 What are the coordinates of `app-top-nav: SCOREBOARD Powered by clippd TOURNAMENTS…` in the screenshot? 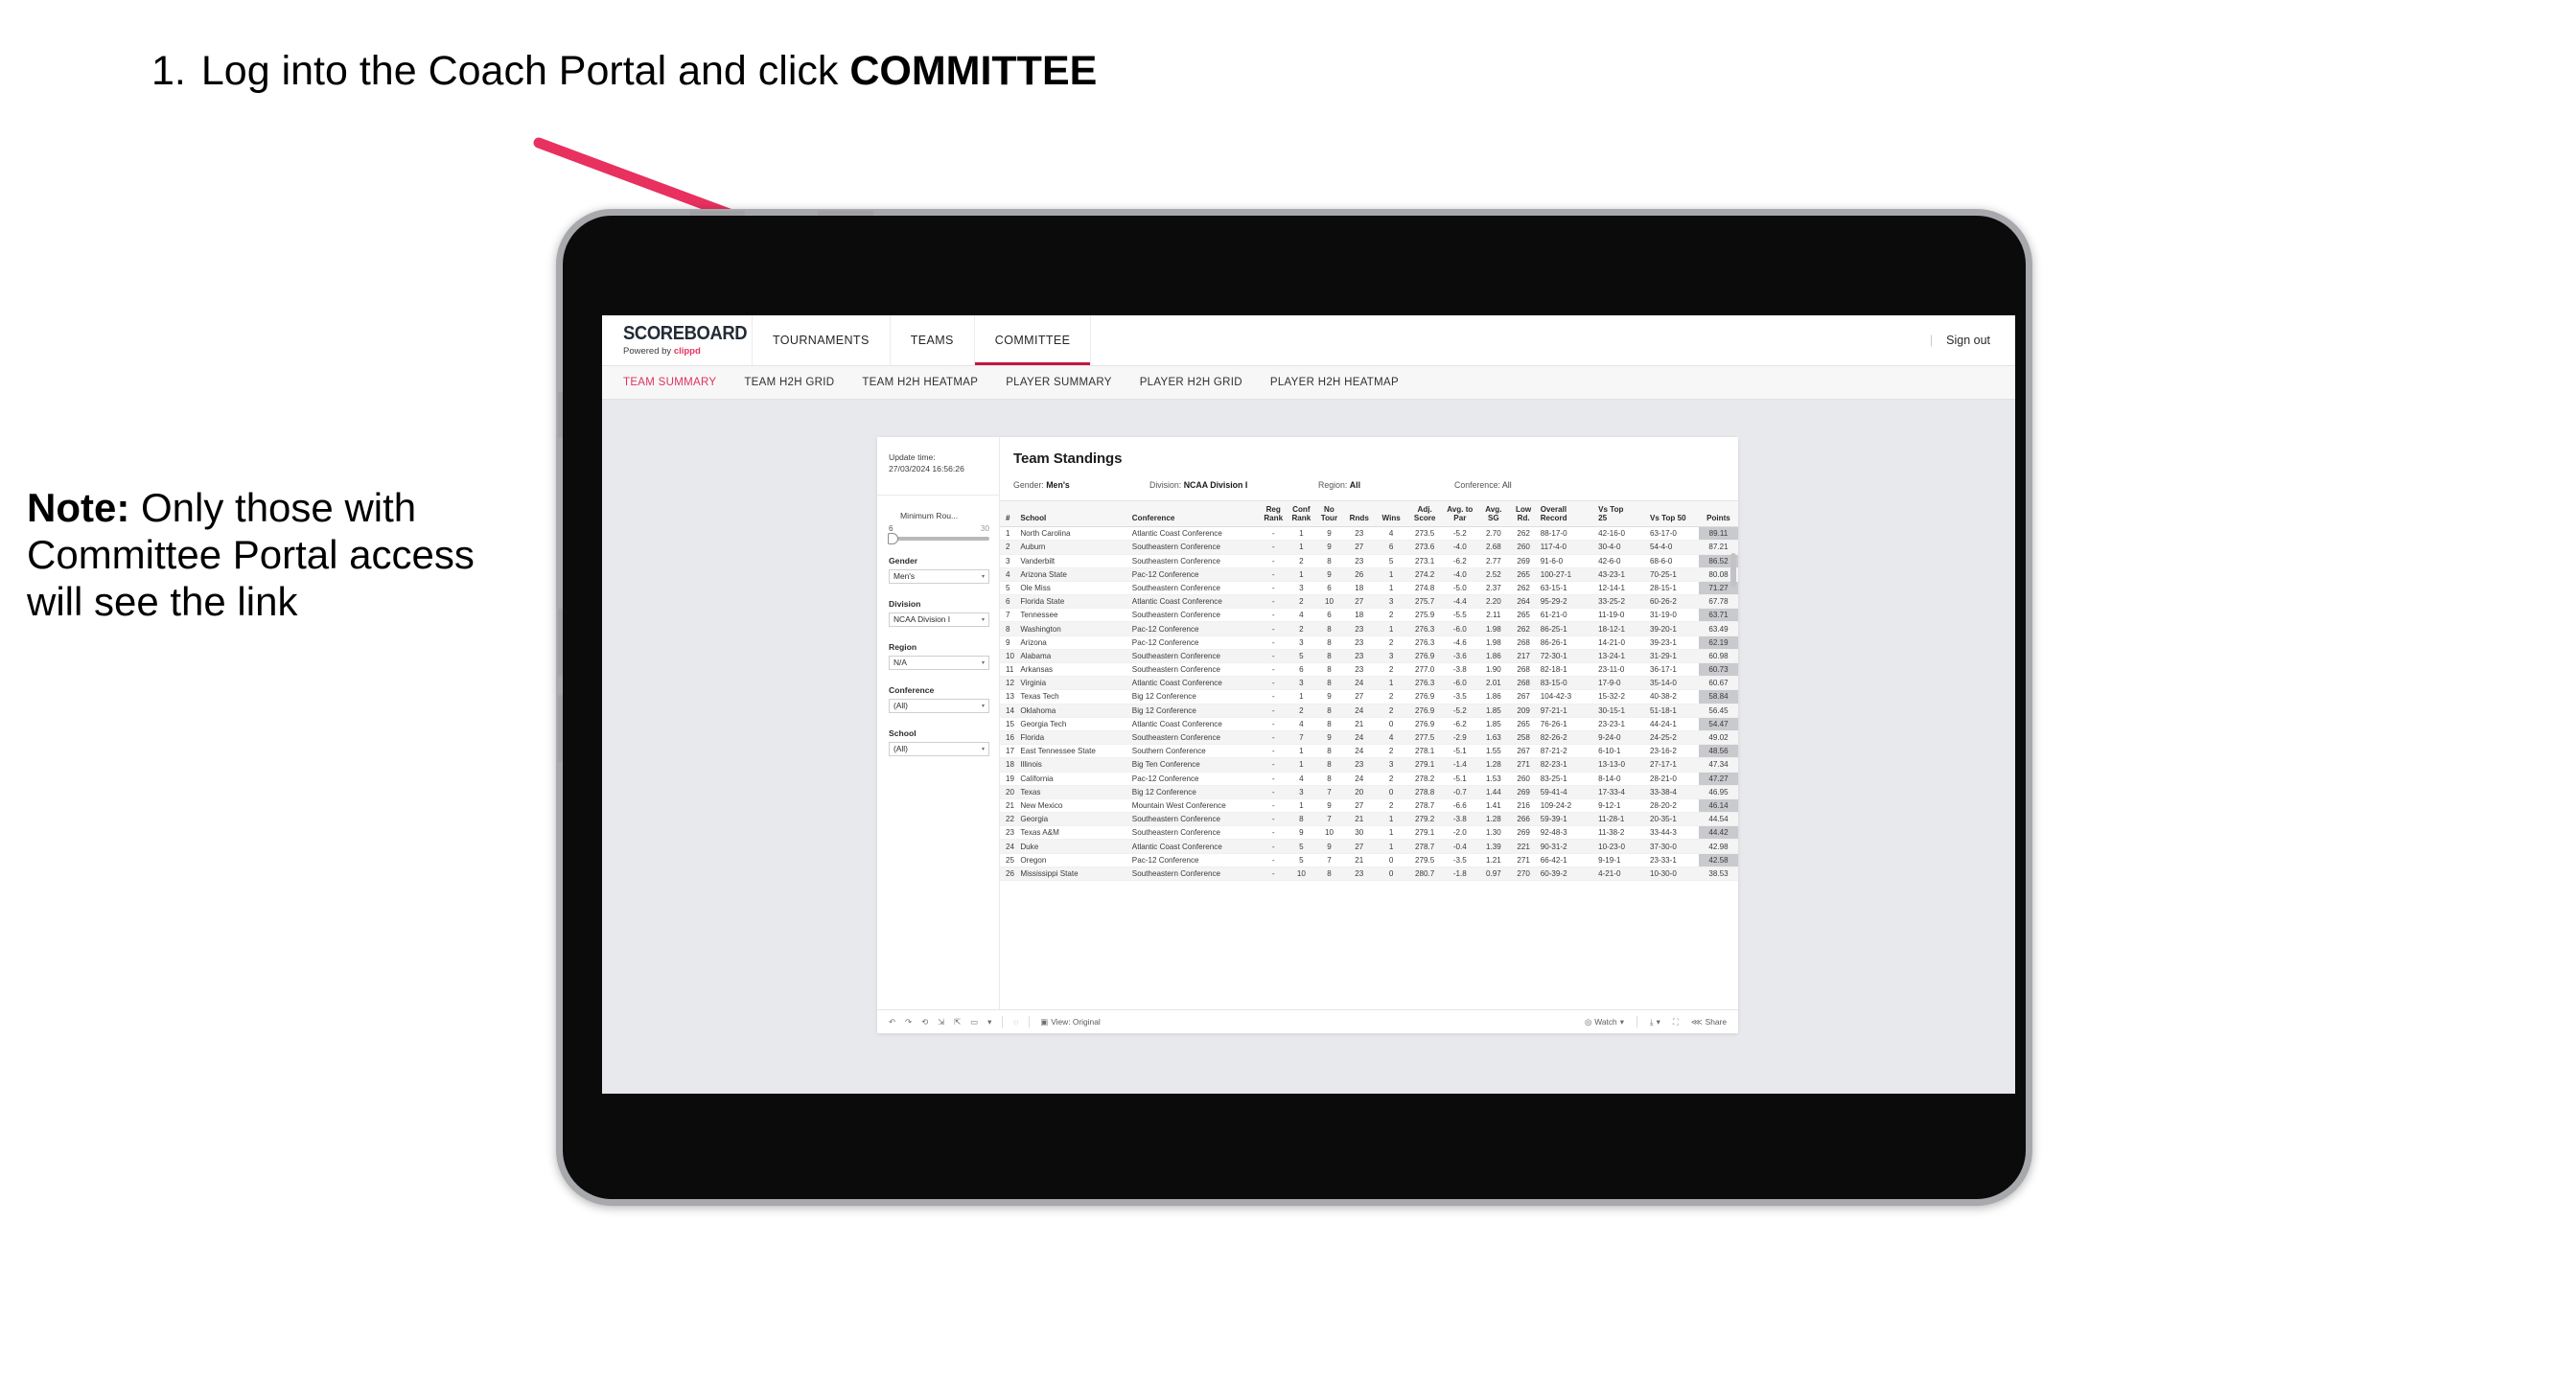 It's located at (1309, 341).